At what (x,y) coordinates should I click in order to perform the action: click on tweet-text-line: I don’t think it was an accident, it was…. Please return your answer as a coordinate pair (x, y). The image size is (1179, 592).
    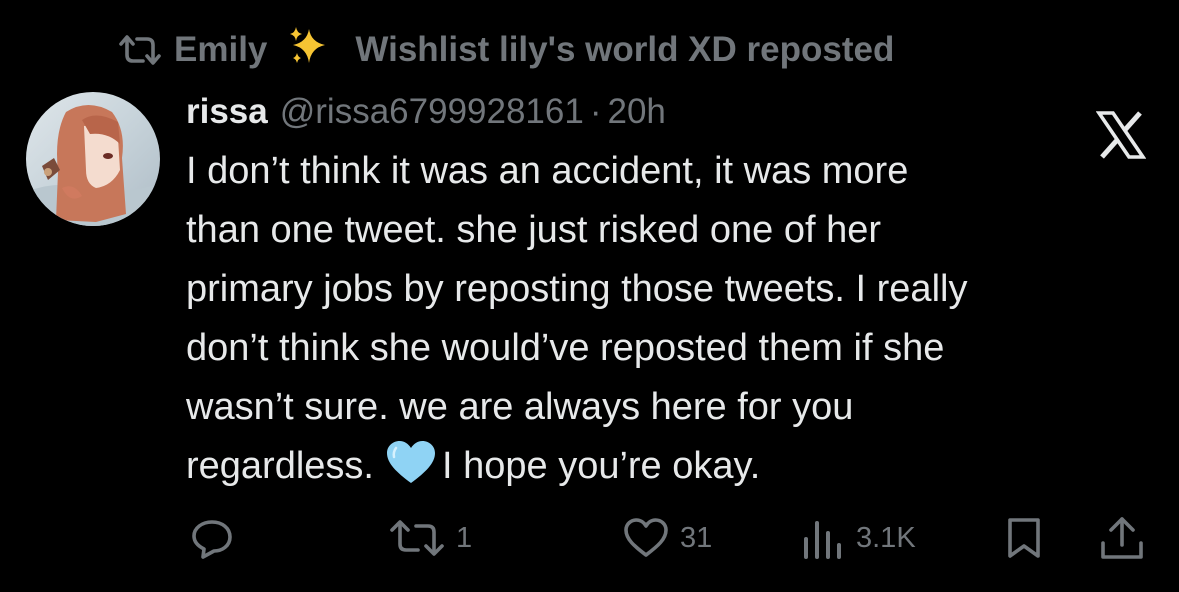
    Looking at the image, I should click on (547, 171).